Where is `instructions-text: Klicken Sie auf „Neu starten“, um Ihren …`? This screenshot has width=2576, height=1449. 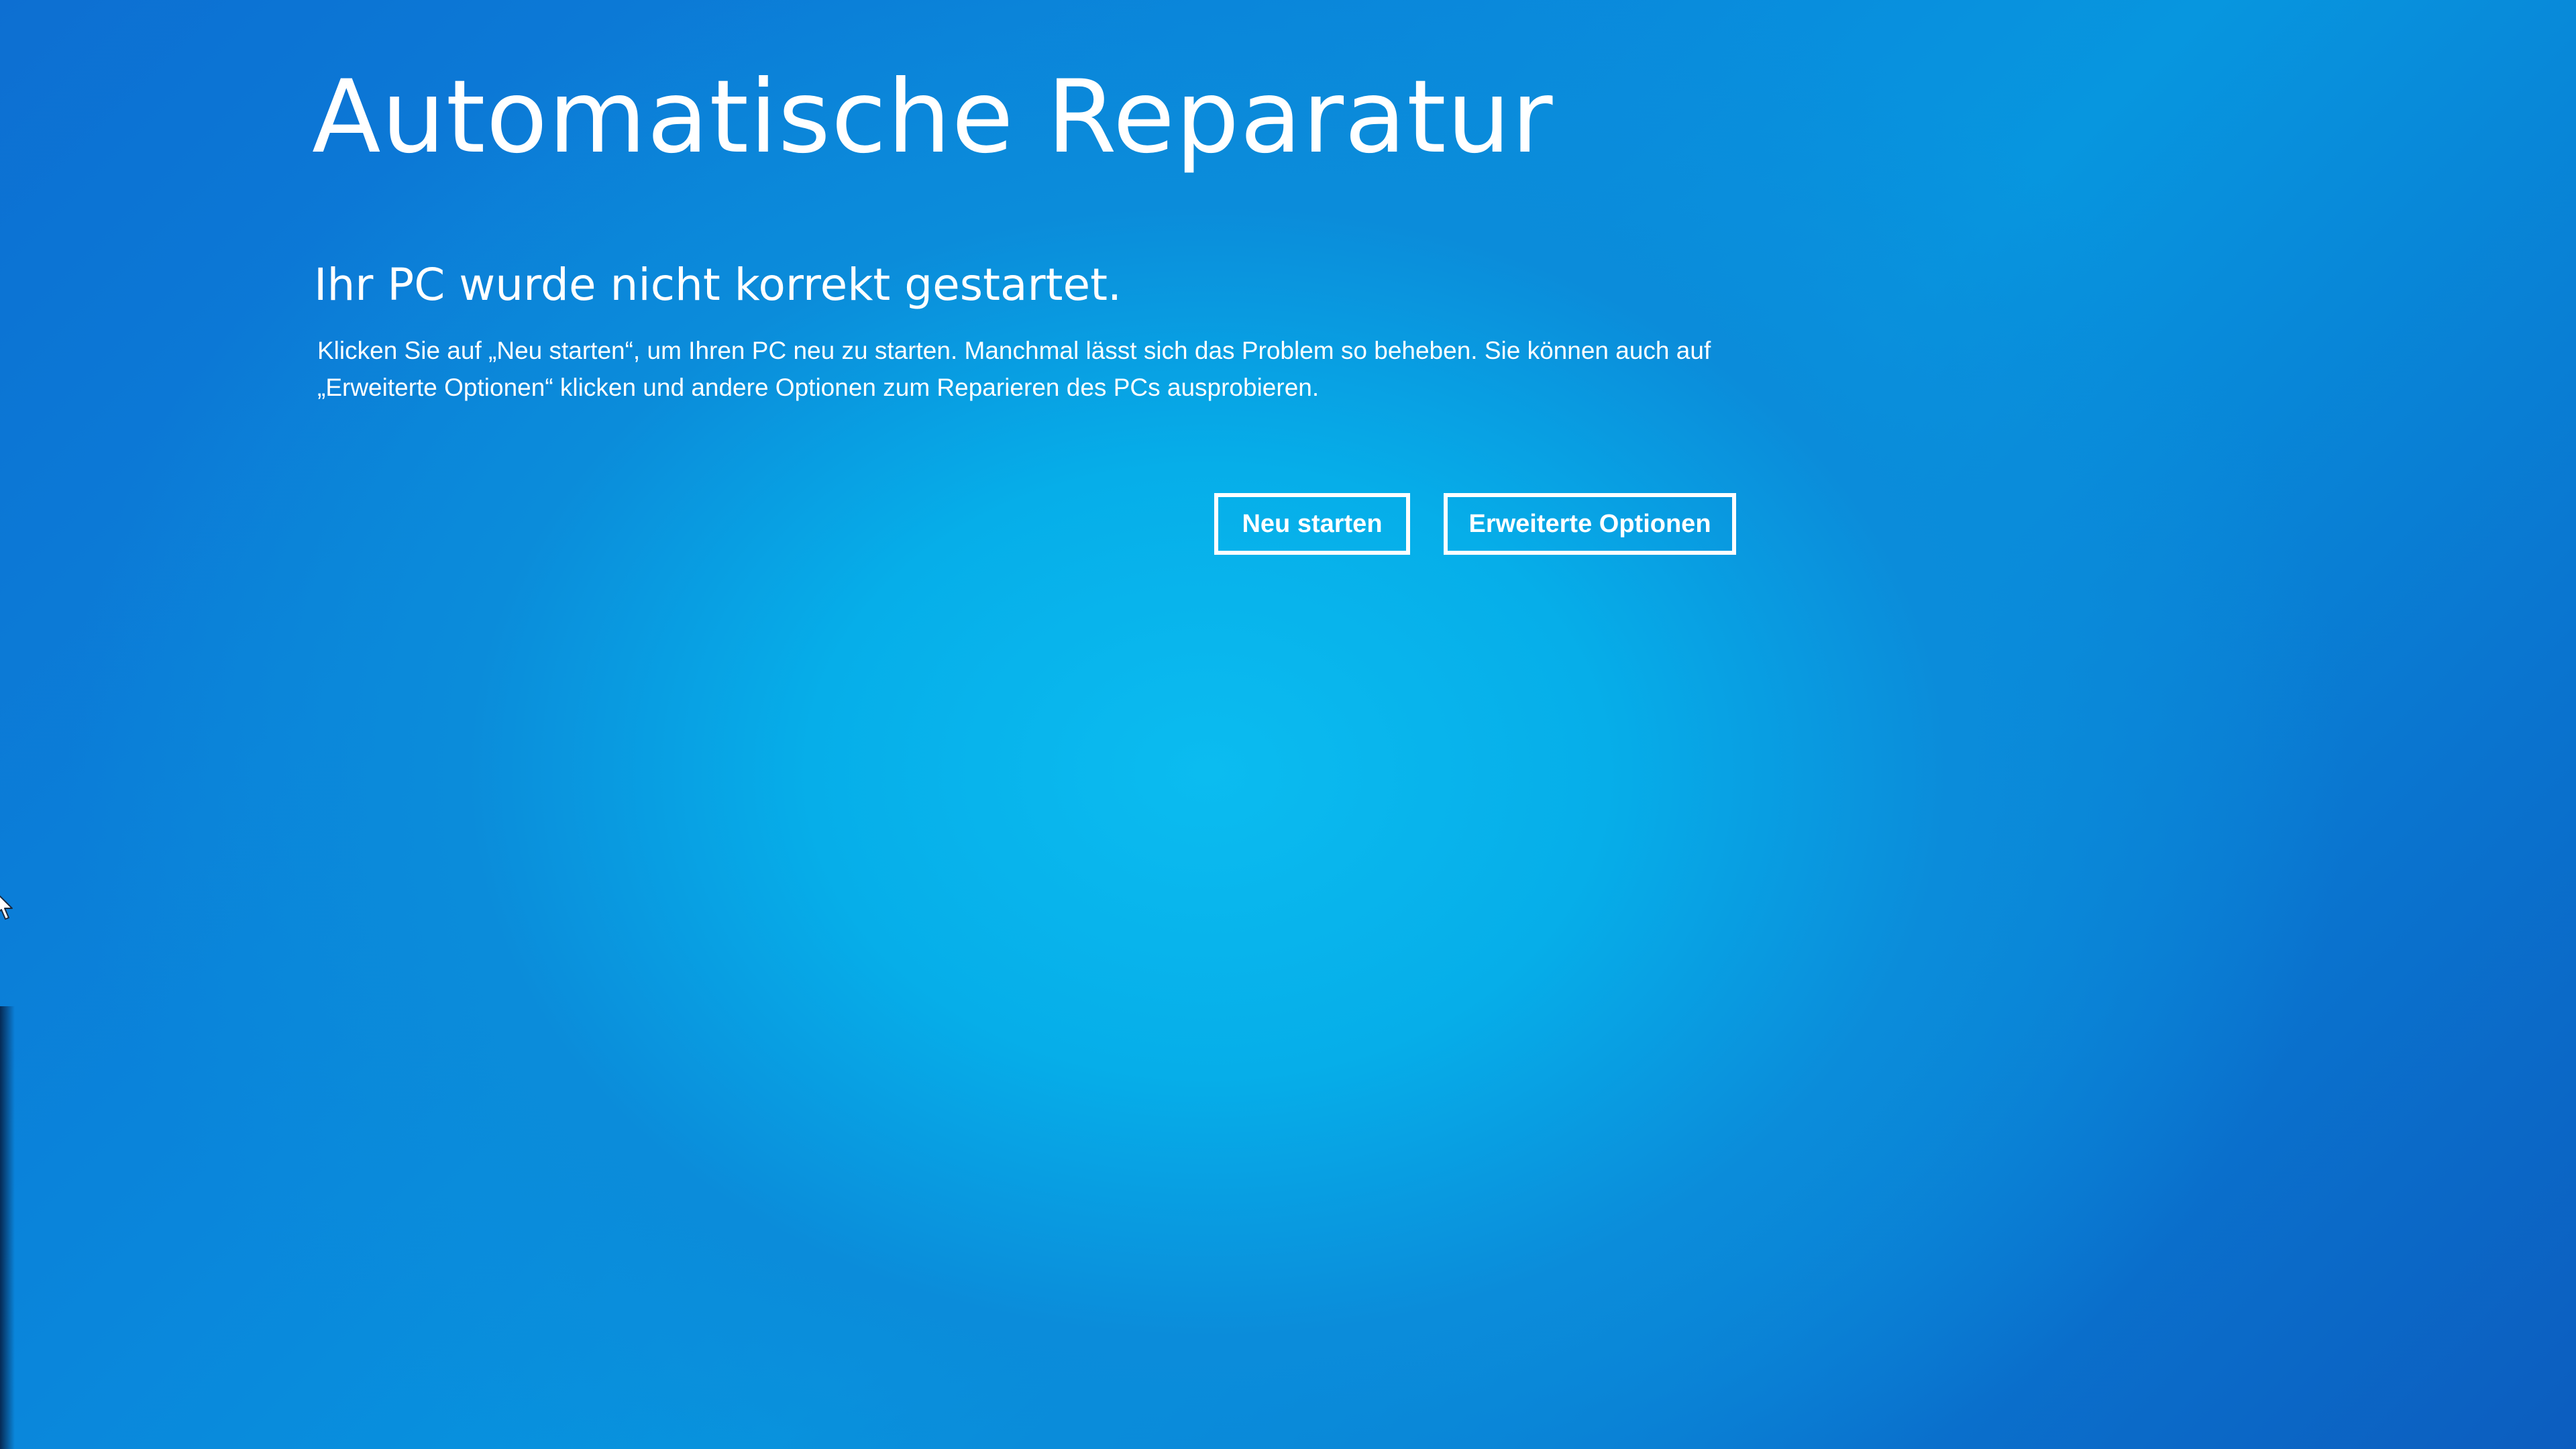 instructions-text: Klicken Sie auf „Neu starten“, um Ihren … is located at coordinates (1014, 369).